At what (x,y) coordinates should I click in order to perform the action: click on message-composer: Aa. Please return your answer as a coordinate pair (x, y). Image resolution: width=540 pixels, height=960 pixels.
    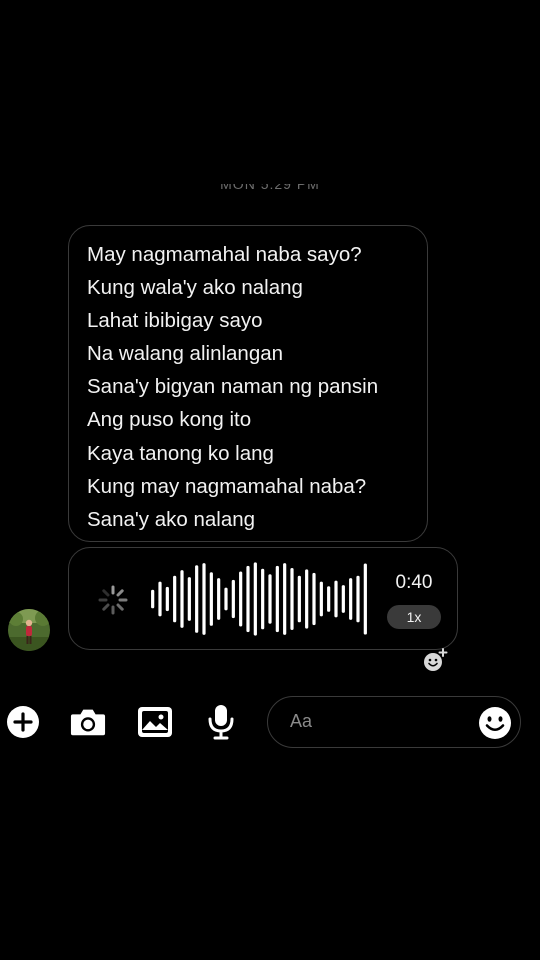
    Looking at the image, I should click on (270, 723).